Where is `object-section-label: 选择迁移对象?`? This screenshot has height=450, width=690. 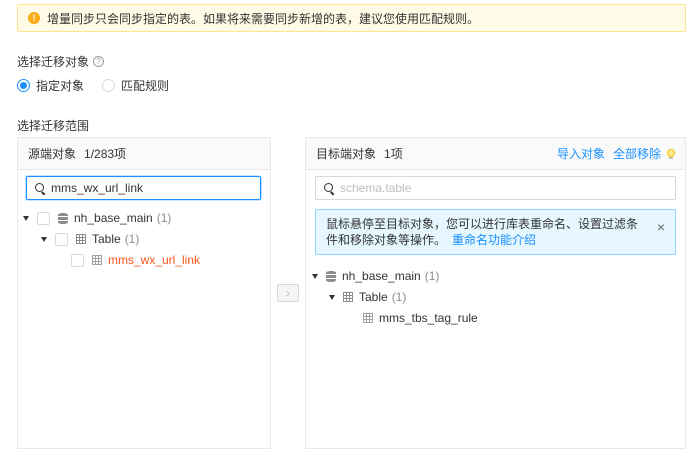 object-section-label: 选择迁移对象? is located at coordinates (61, 61).